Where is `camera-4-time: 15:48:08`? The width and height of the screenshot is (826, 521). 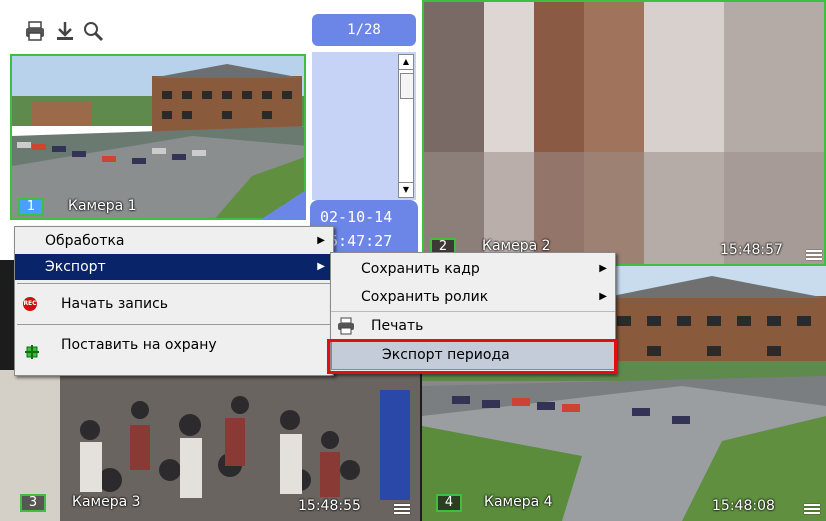
camera-4-time: 15:48:08 is located at coordinates (743, 506).